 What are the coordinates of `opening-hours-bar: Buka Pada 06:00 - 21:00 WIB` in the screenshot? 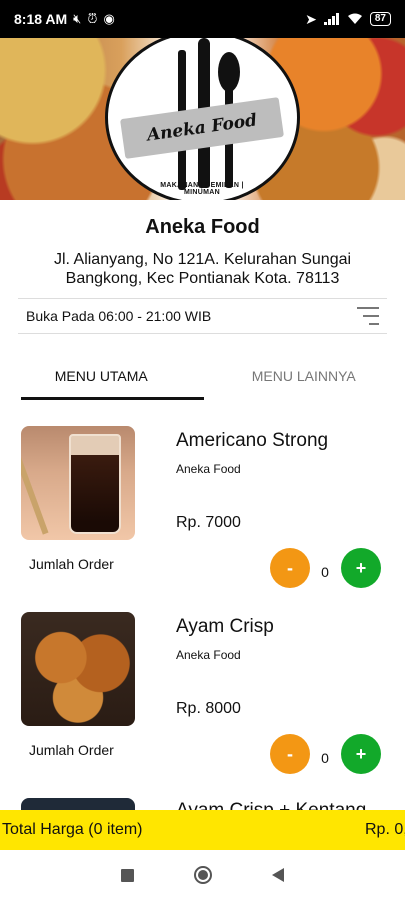 It's located at (202, 316).